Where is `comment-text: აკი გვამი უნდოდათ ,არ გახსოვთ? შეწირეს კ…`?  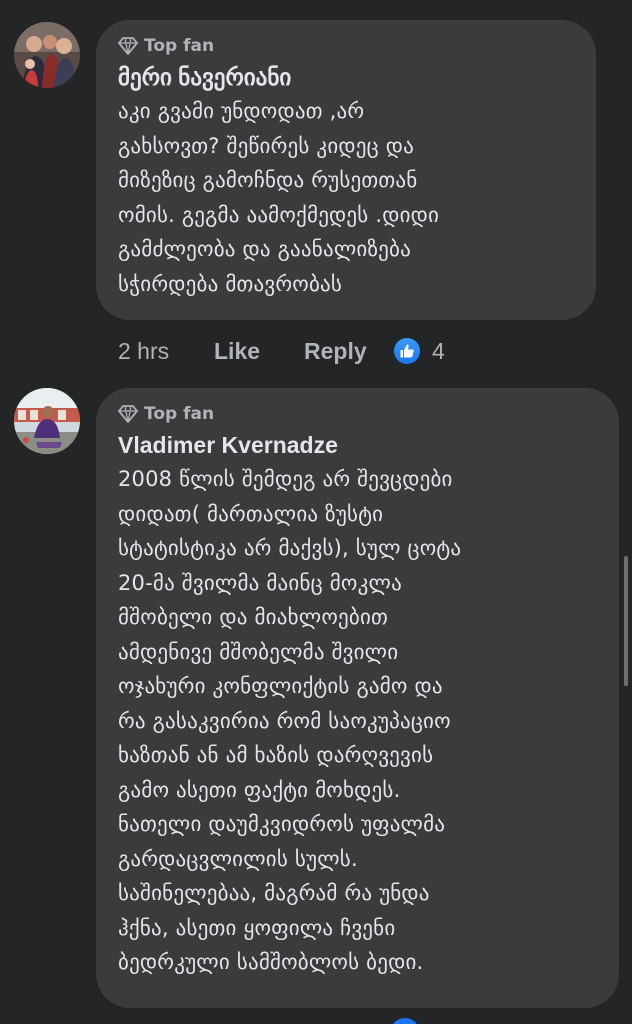 comment-text: აკი გვამი უნდოდათ ,არ გახსოვთ? შეწირეს კ… is located at coordinates (279, 197).